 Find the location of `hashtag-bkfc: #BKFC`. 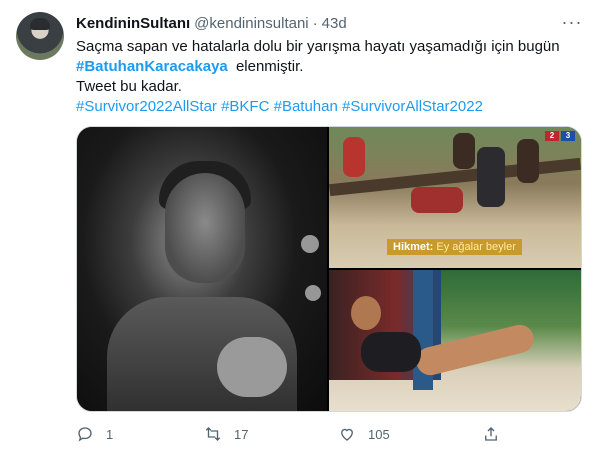

hashtag-bkfc: #BKFC is located at coordinates (245, 106).